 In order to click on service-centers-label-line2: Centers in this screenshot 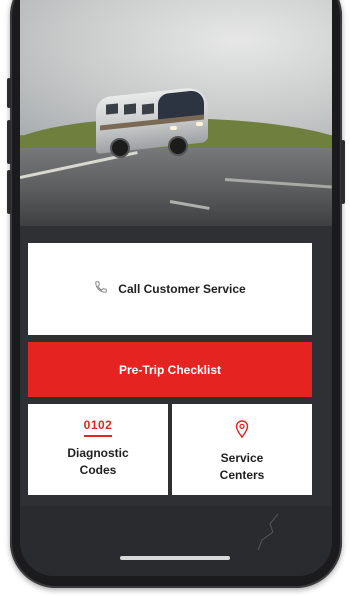, I will do `click(242, 475)`.